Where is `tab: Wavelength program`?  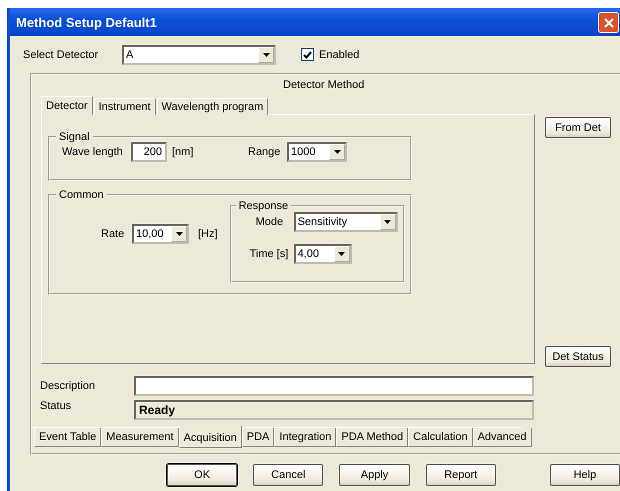 tab: Wavelength program is located at coordinates (212, 106).